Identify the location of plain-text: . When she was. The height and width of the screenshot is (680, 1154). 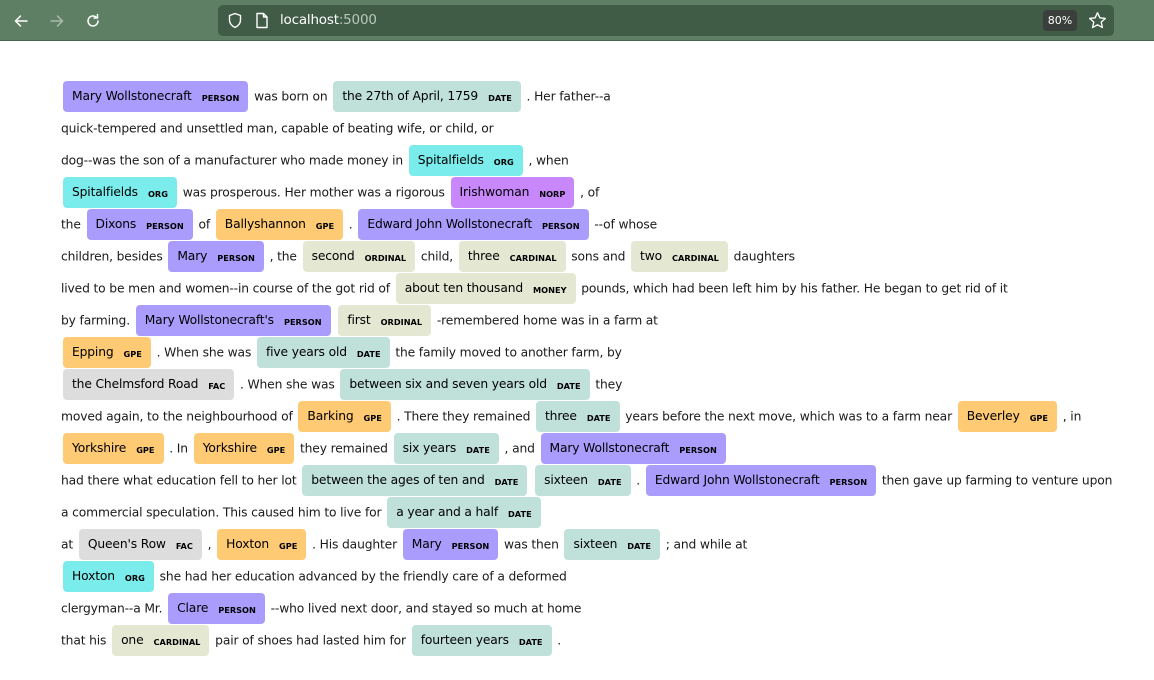
(203, 352).